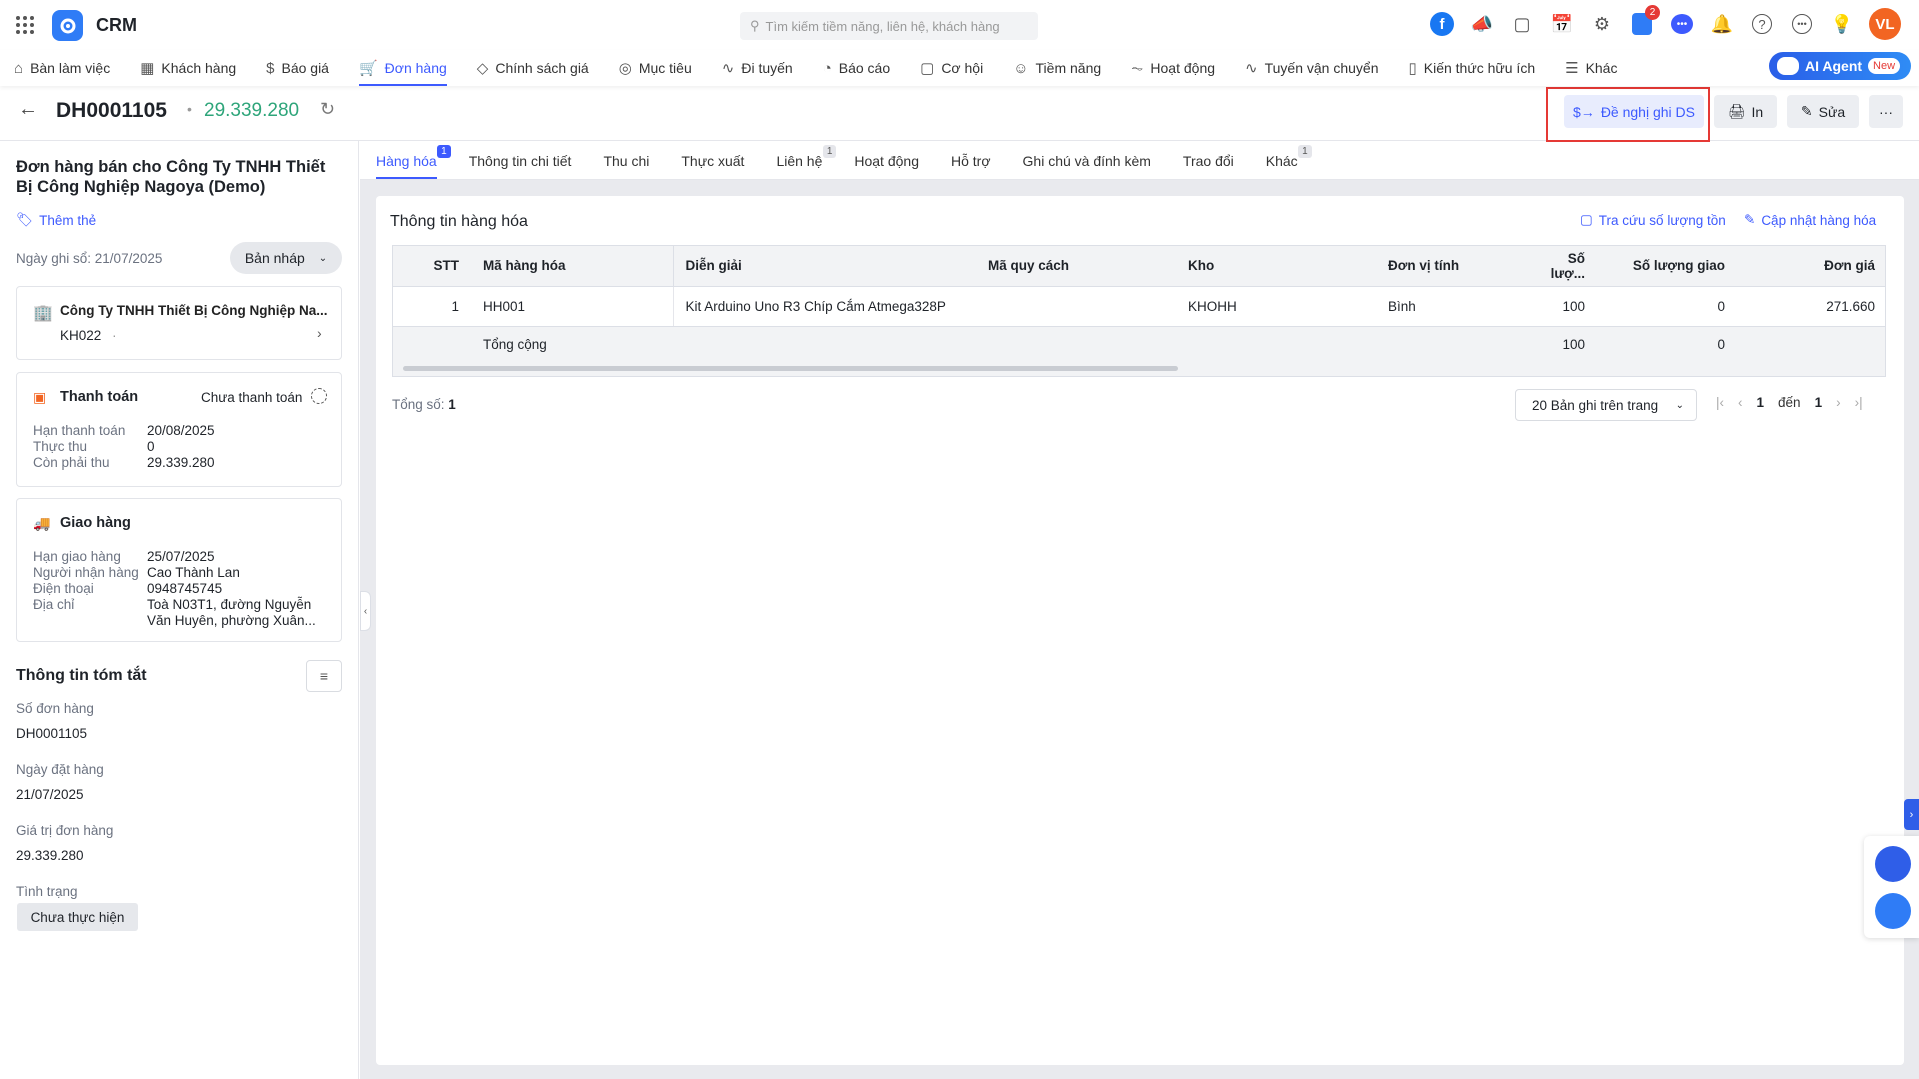 The height and width of the screenshot is (1079, 1919). What do you see at coordinates (1810, 220) in the screenshot?
I see `update-goods-link: ✎ Cập nhật hàng hóa` at bounding box center [1810, 220].